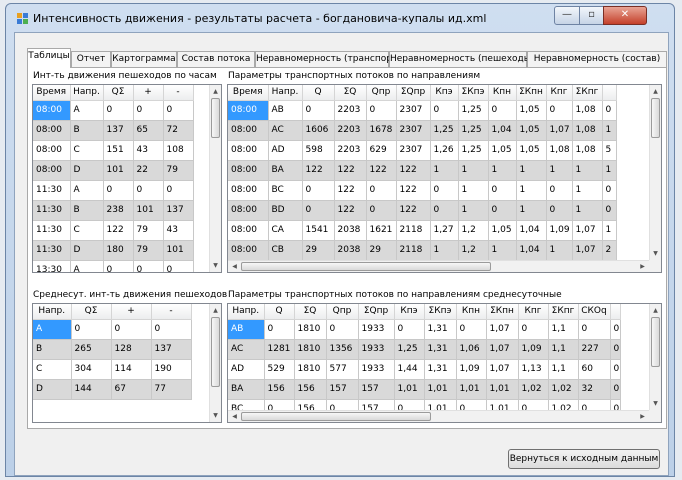 This screenshot has width=682, height=480. I want to click on table-cell: 72, so click(178, 130).